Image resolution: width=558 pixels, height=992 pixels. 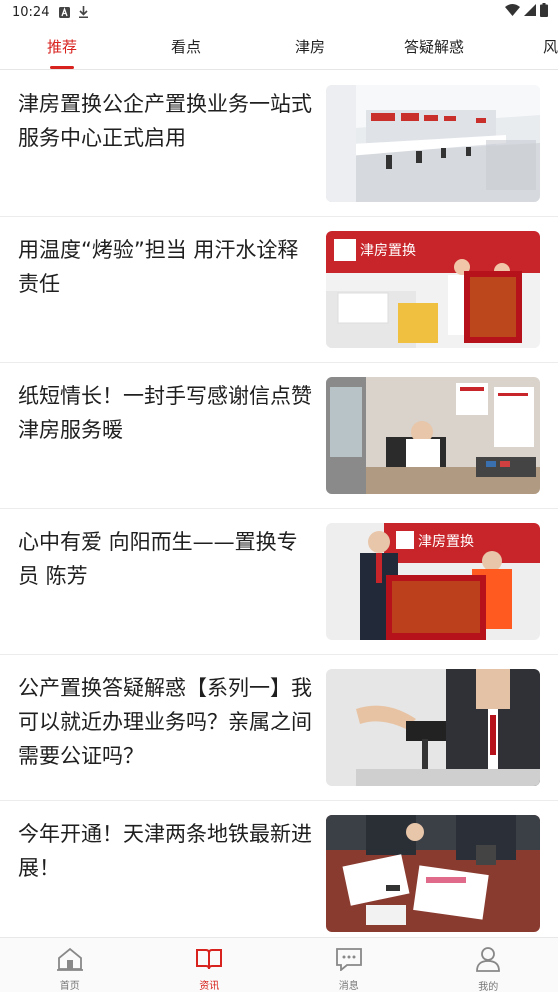 I want to click on active-tab-indicator, so click(x=62, y=67).